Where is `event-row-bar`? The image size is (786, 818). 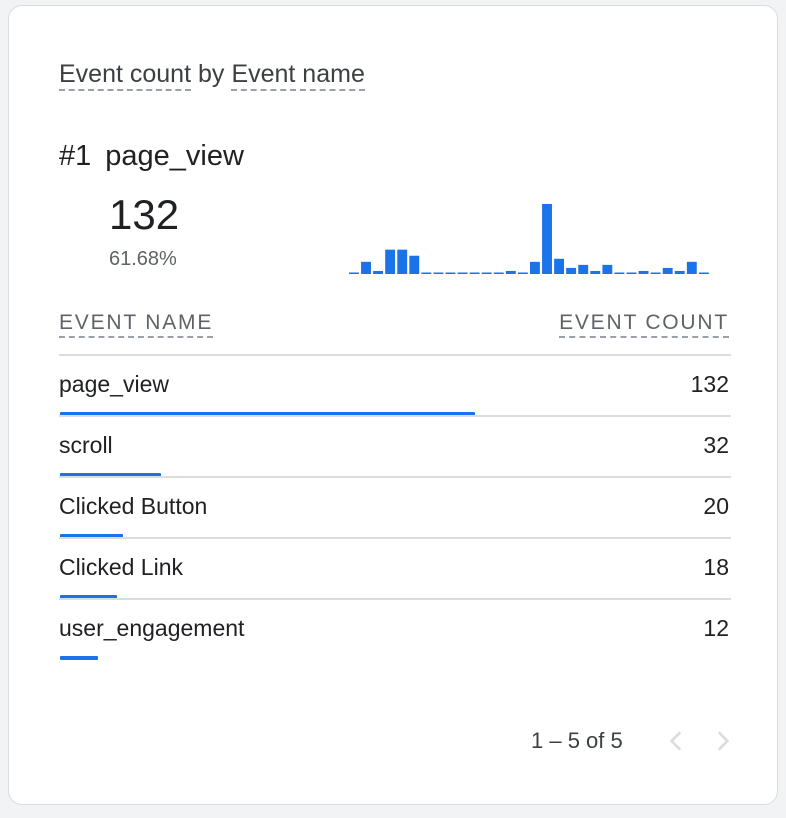 event-row-bar is located at coordinates (79, 658).